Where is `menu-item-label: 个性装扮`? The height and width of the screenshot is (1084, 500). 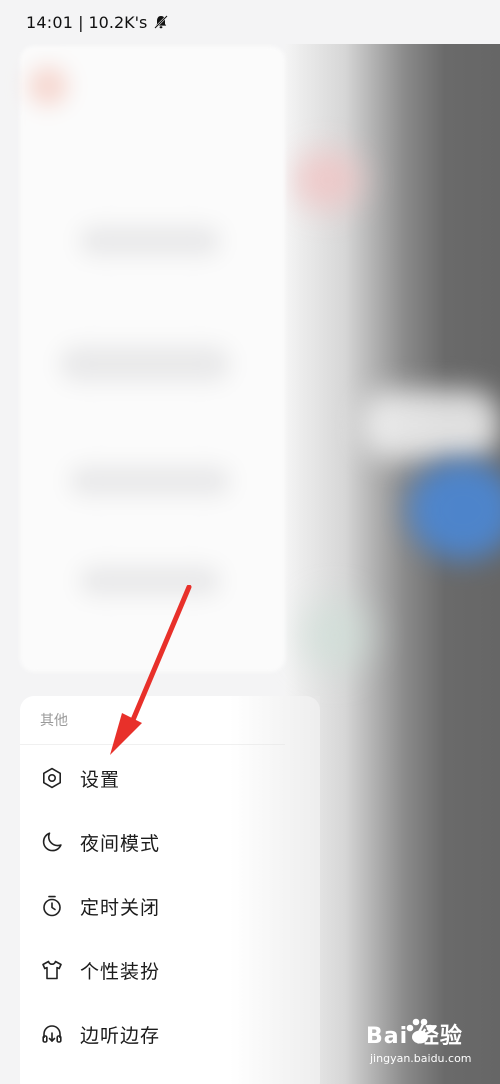
menu-item-label: 个性装扮 is located at coordinates (120, 971).